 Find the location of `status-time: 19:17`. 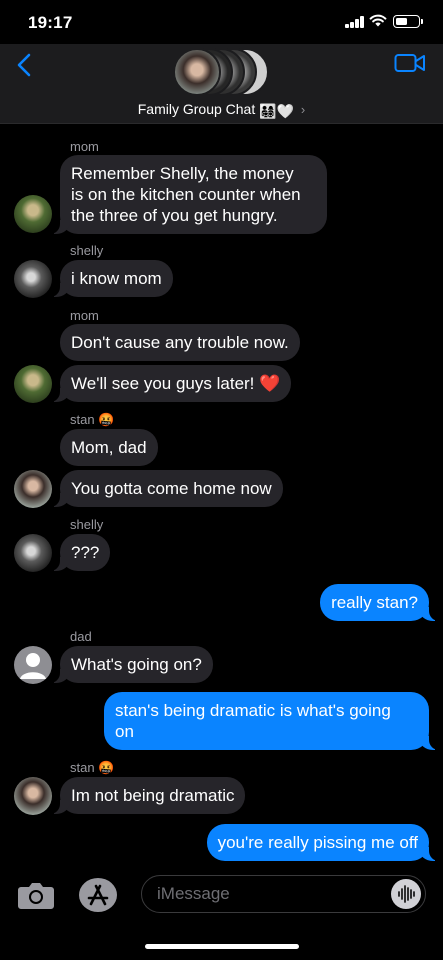

status-time: 19:17 is located at coordinates (50, 22).